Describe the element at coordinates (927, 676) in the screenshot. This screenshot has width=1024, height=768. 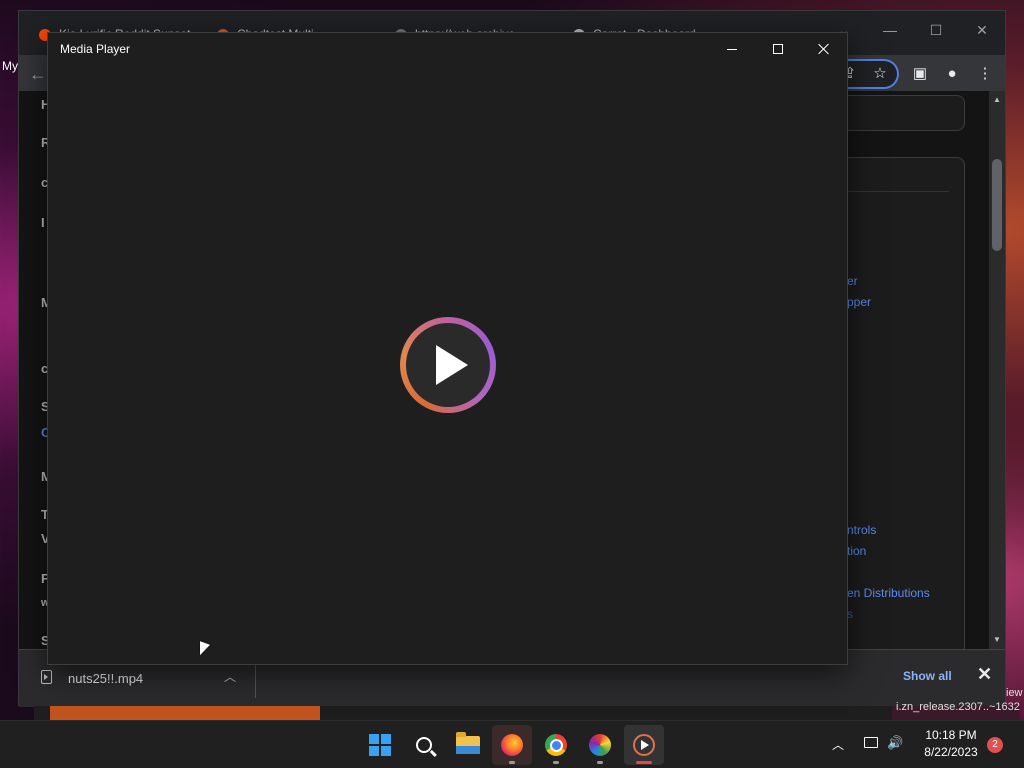
I see `show-all-button: Show all` at that location.